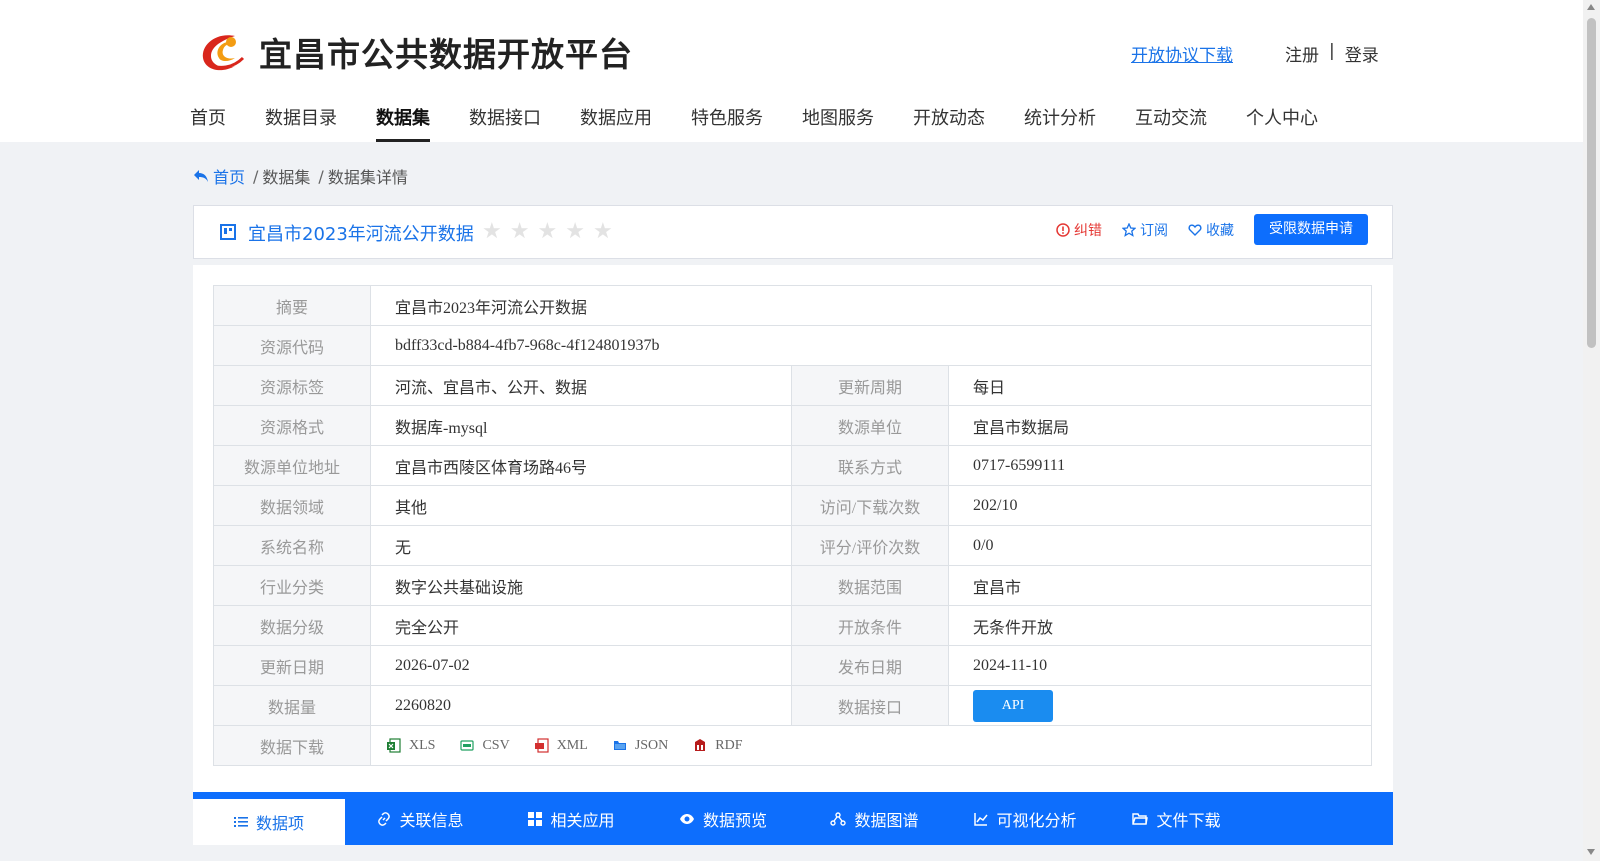 The height and width of the screenshot is (861, 1600). I want to click on table-row: 数据量 2260820 数据接口 API, so click(792, 705).